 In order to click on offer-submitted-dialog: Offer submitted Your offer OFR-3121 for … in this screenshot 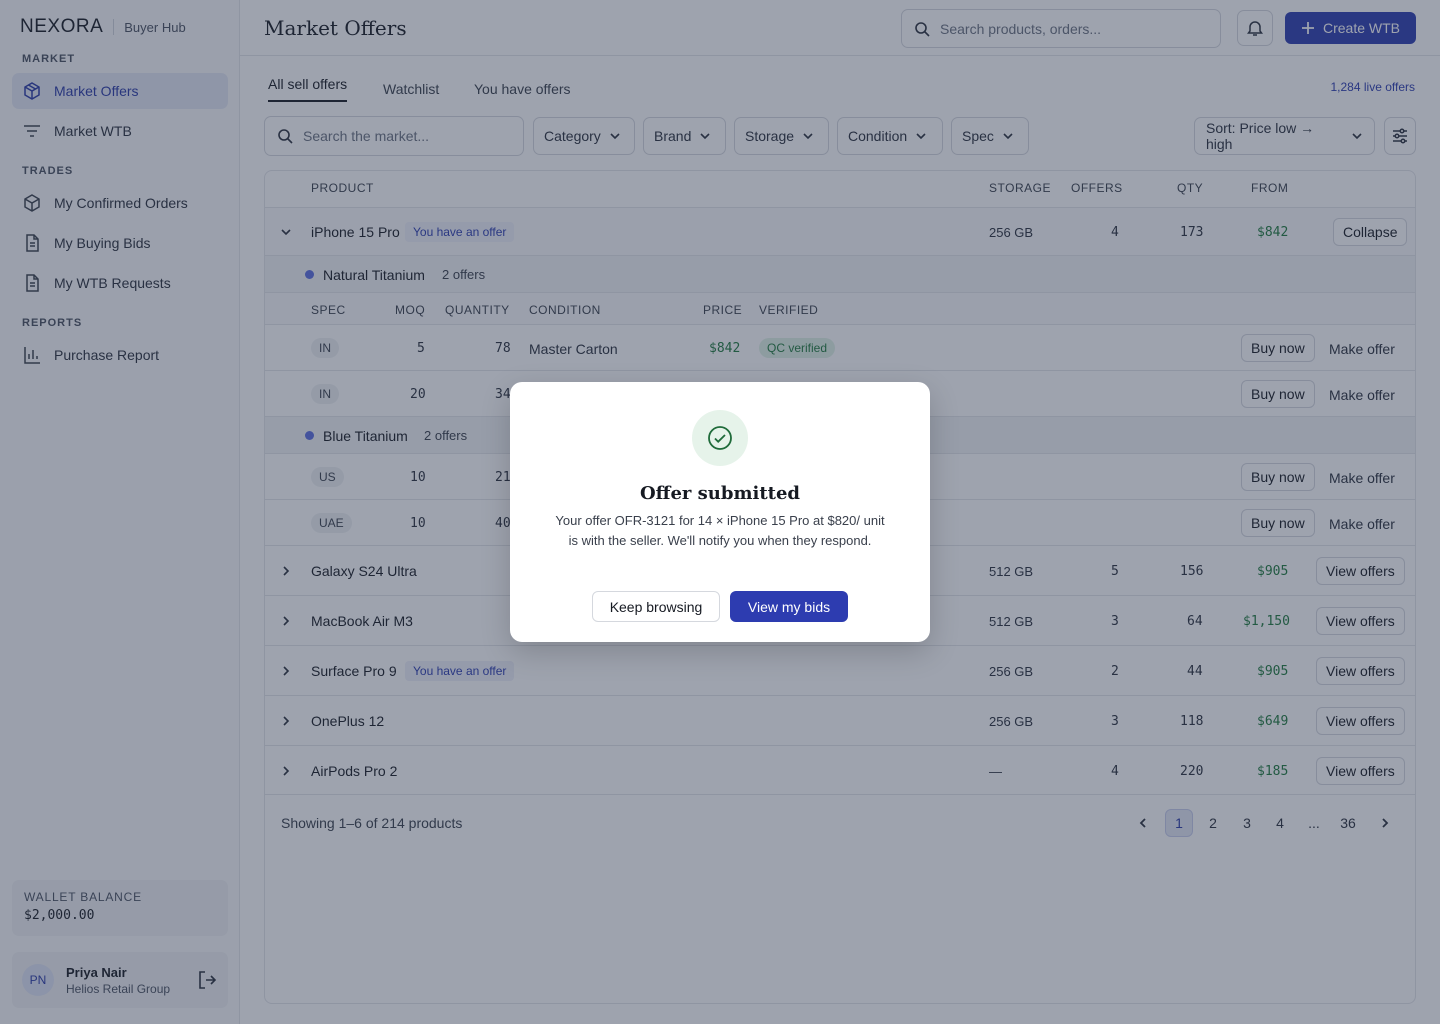, I will do `click(720, 512)`.